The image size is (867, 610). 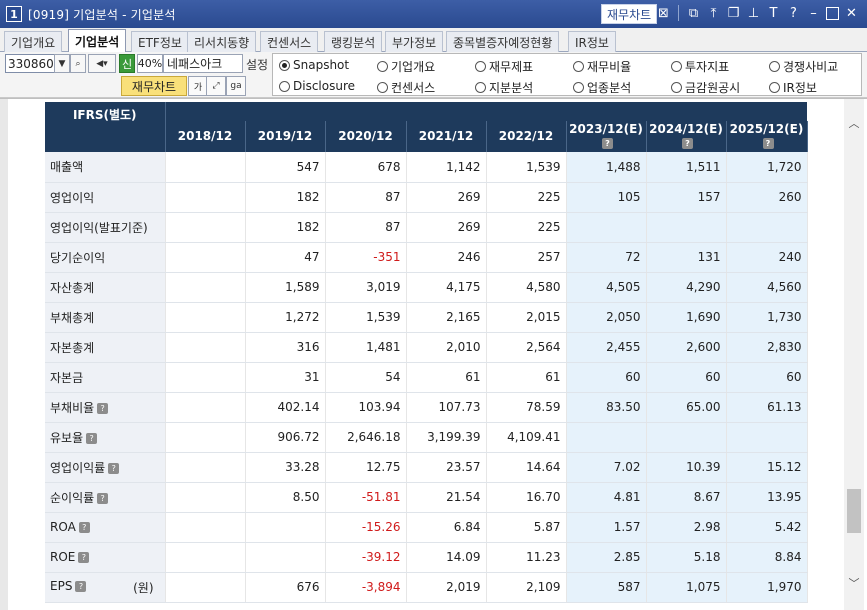 What do you see at coordinates (854, 511) in the screenshot?
I see `scrollbar-thumb` at bounding box center [854, 511].